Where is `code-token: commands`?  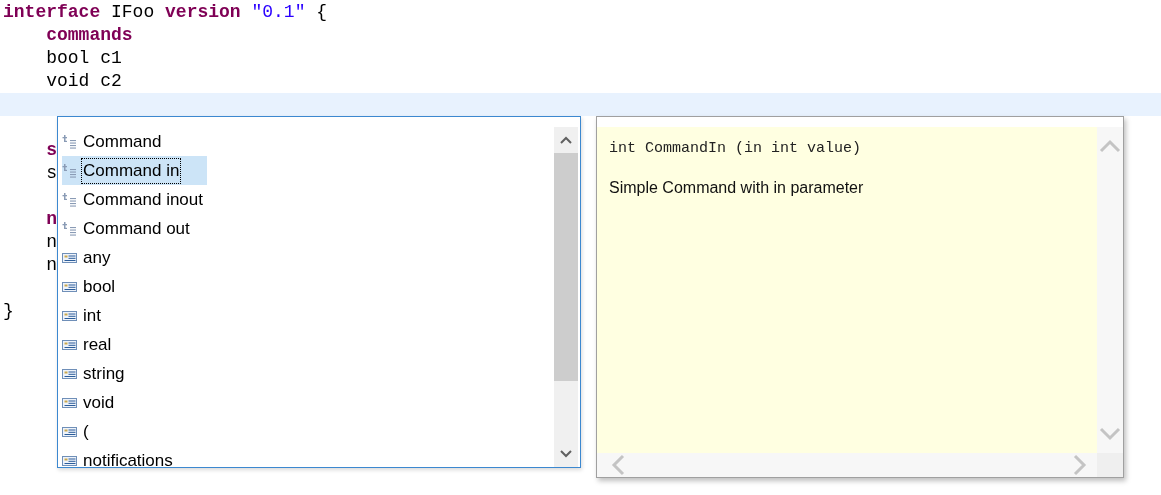 code-token: commands is located at coordinates (89, 35).